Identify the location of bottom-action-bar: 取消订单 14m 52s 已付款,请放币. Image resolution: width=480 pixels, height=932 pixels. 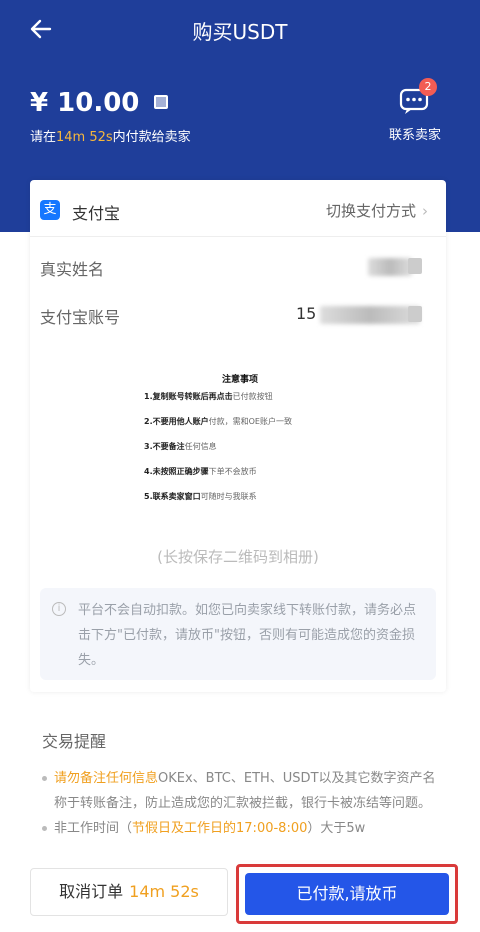
(240, 894).